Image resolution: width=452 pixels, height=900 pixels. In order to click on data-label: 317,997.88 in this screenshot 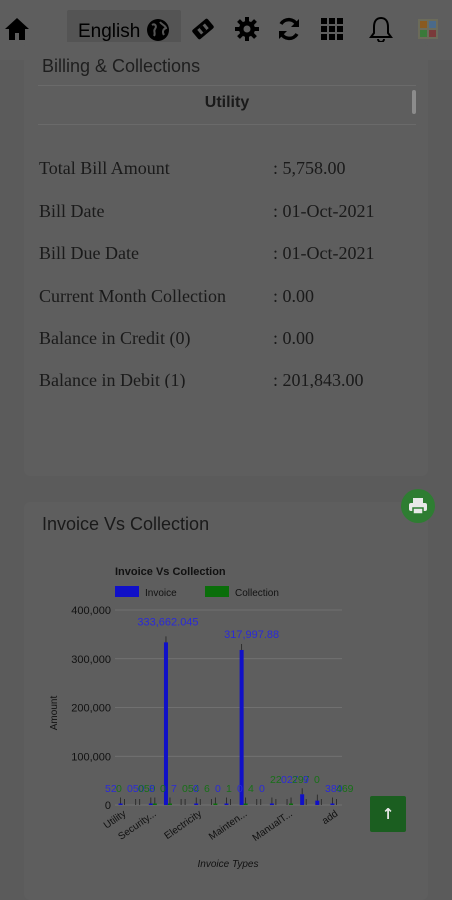, I will do `click(251, 635)`.